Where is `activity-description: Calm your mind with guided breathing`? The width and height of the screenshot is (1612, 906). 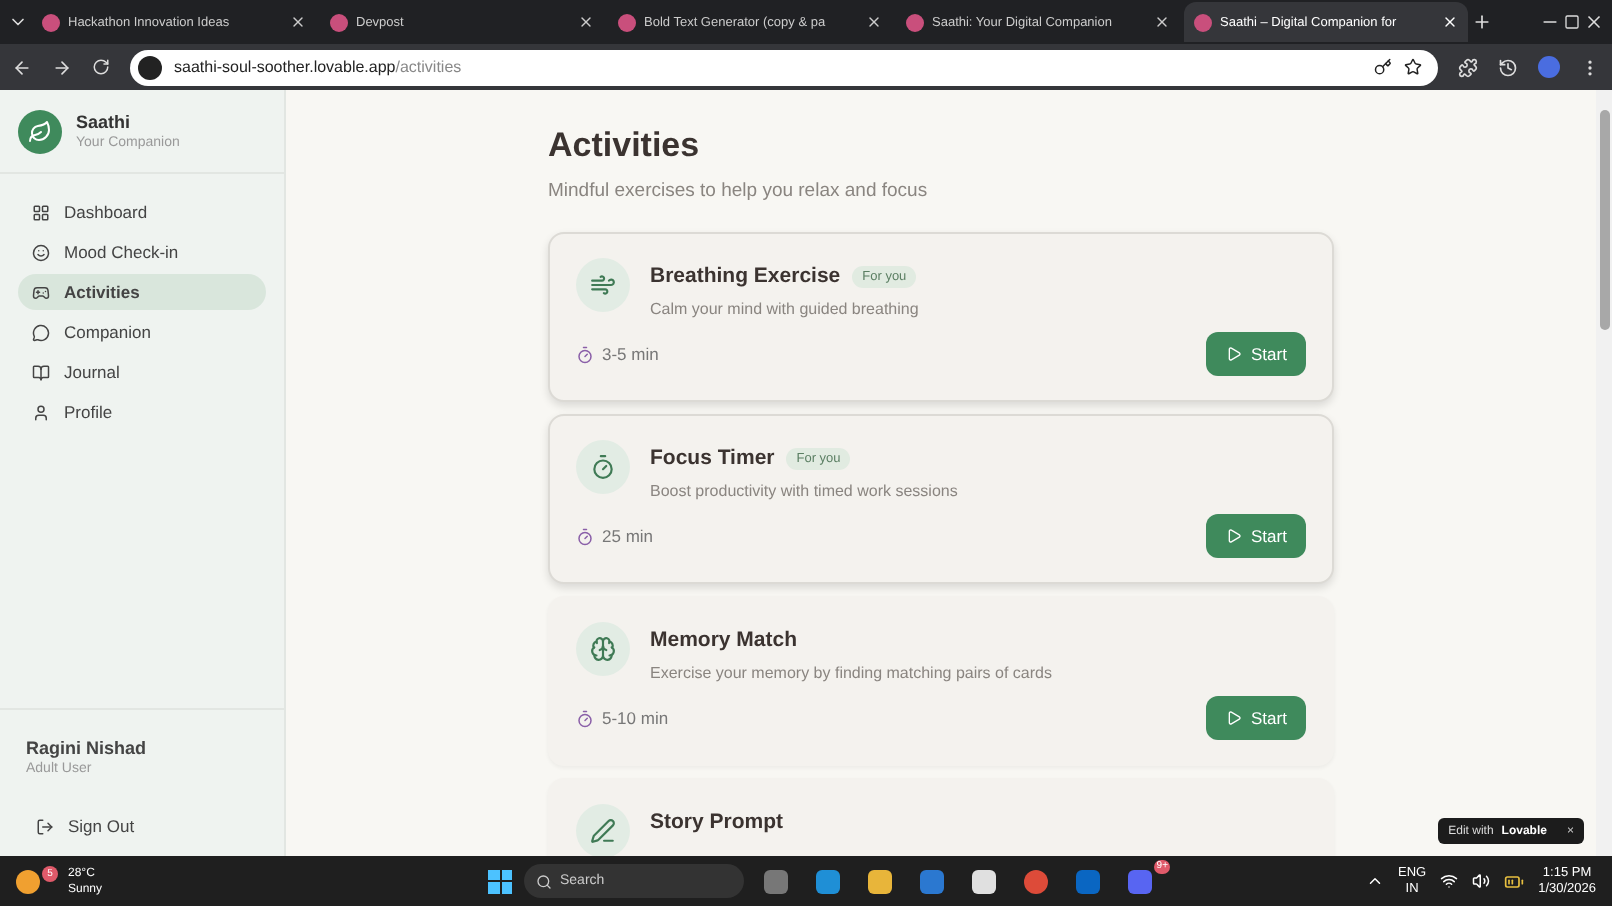
activity-description: Calm your mind with guided breathing is located at coordinates (784, 309).